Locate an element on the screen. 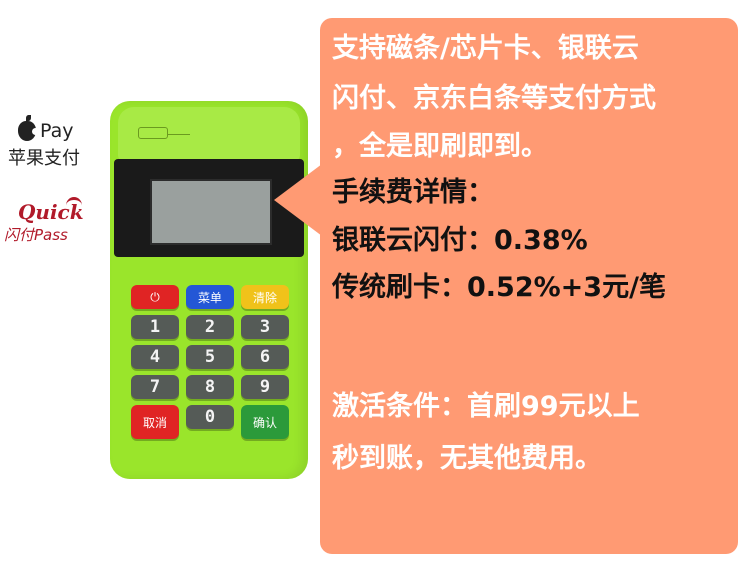  quickpass-logo: Quick 闪付Pass is located at coordinates (51, 221).